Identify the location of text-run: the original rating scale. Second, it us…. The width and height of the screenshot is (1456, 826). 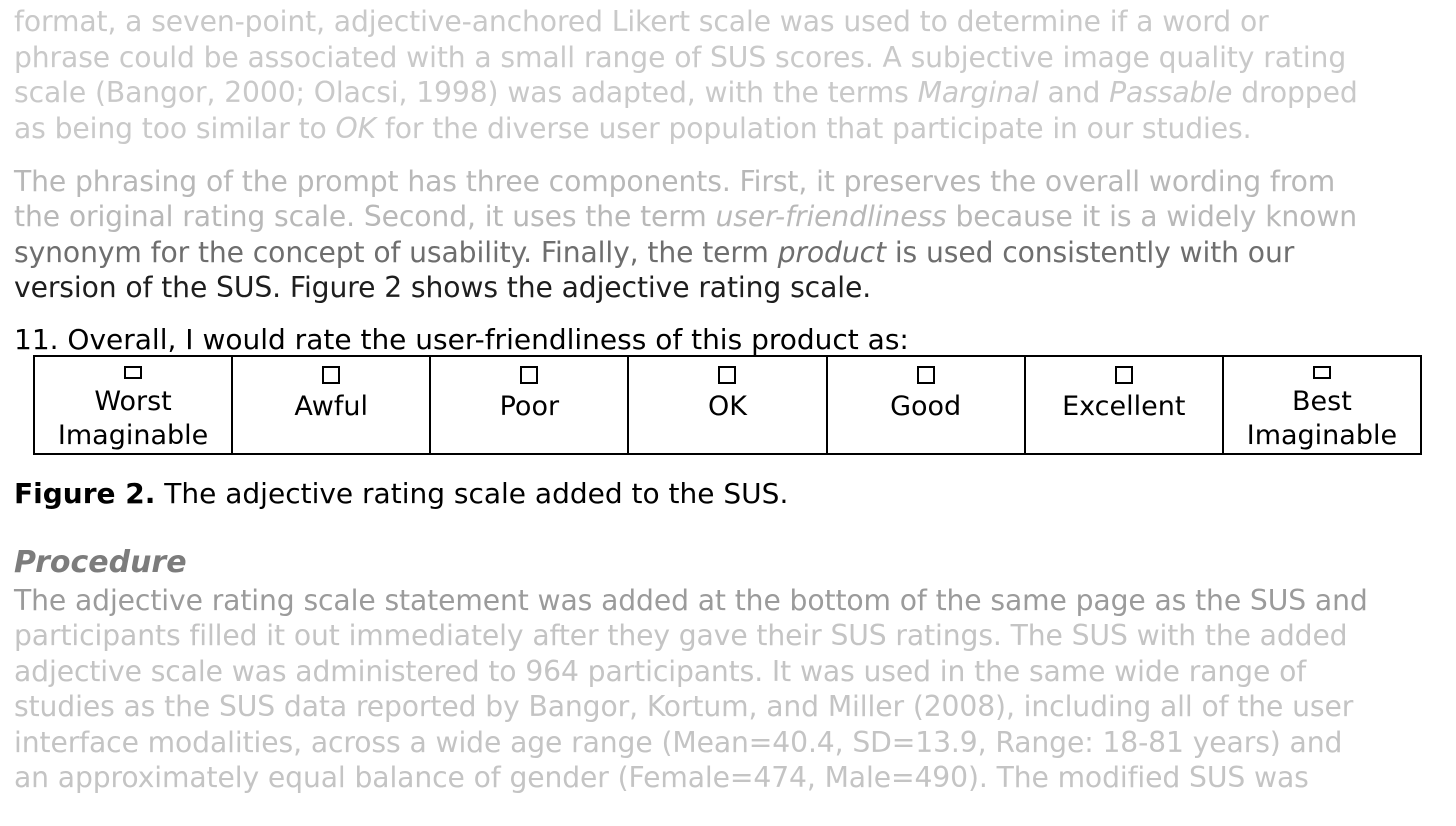
(365, 216).